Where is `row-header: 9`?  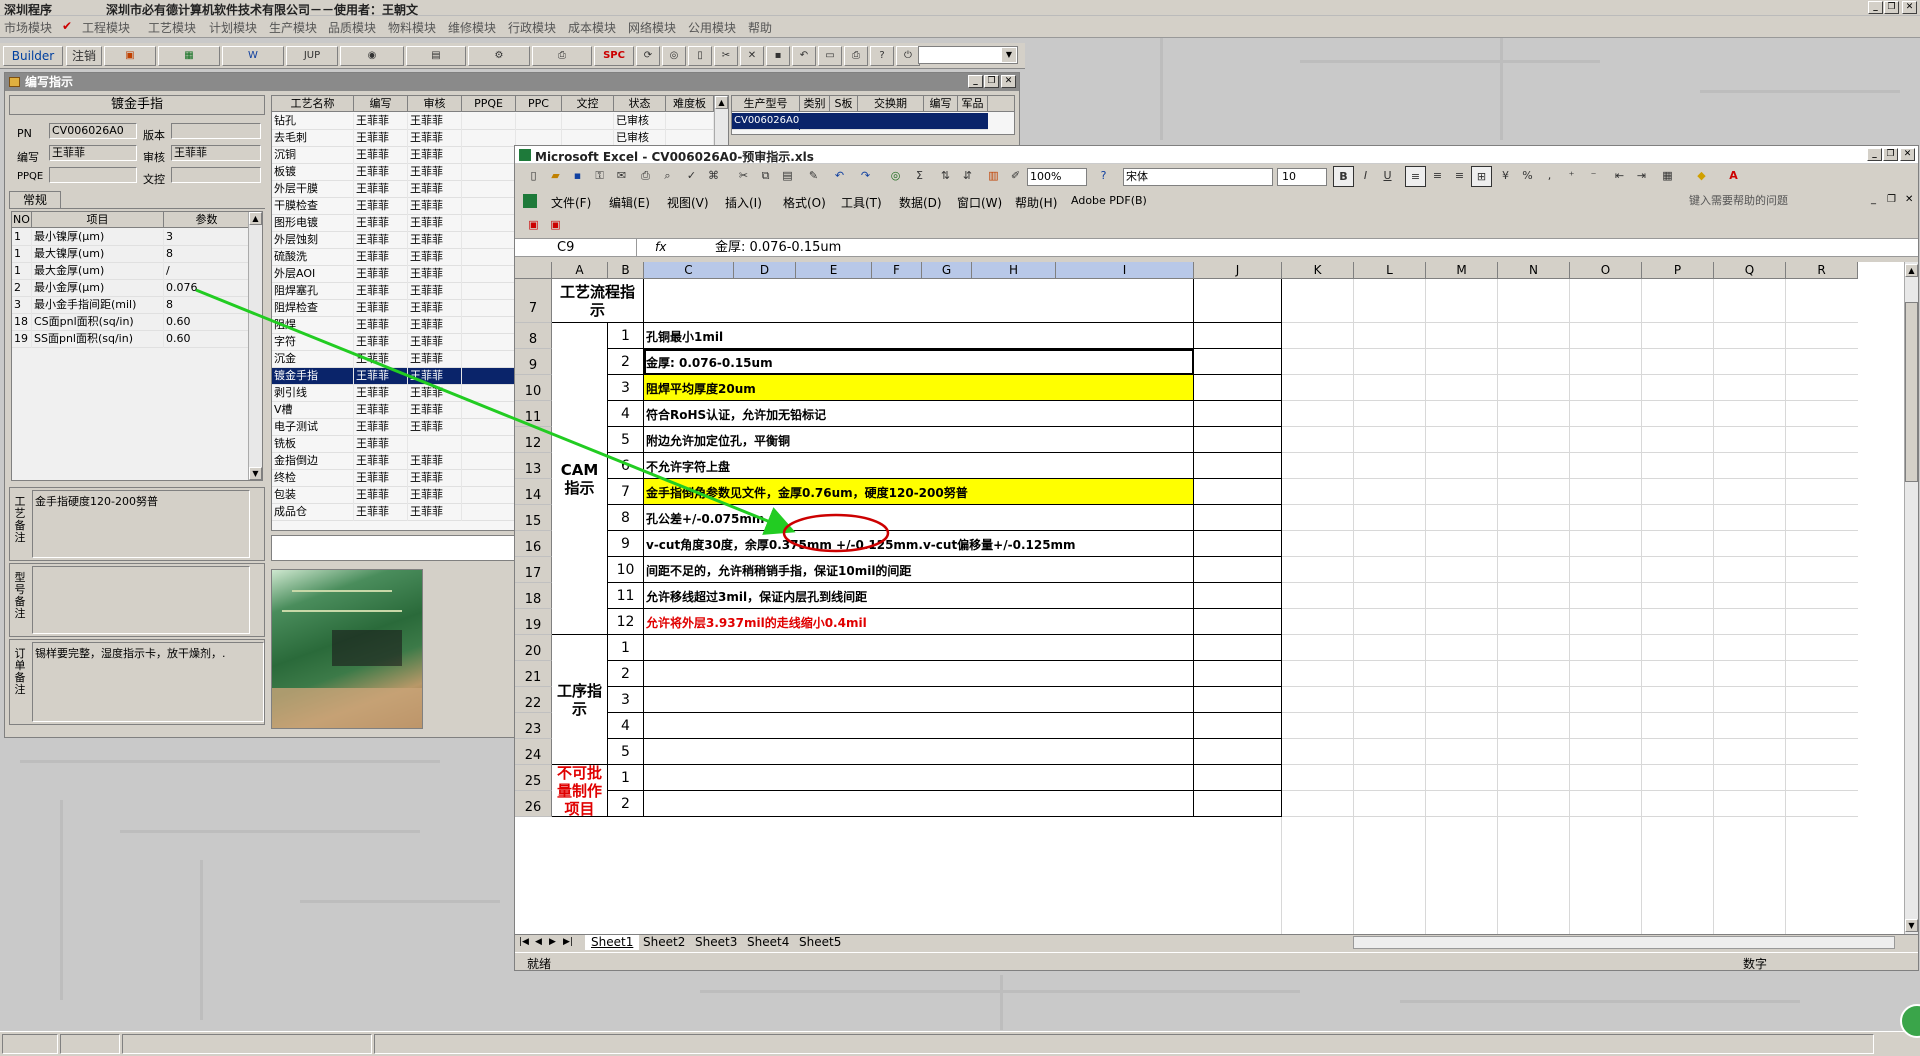
row-header: 9 is located at coordinates (533, 362).